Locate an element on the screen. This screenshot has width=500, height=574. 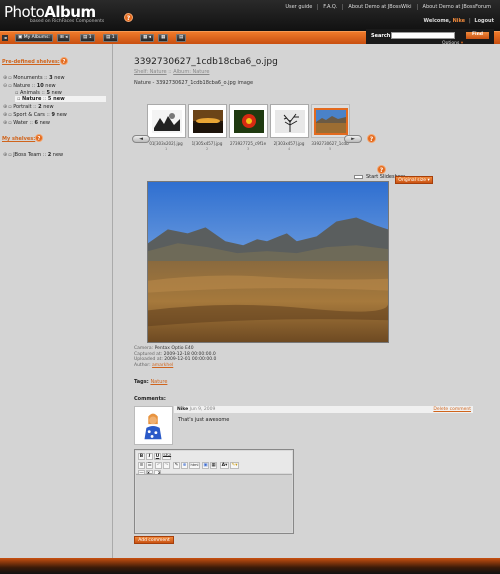
shelf-item-nature: ⊖▫ Nature :: 10 new is located at coordinates (29, 86).